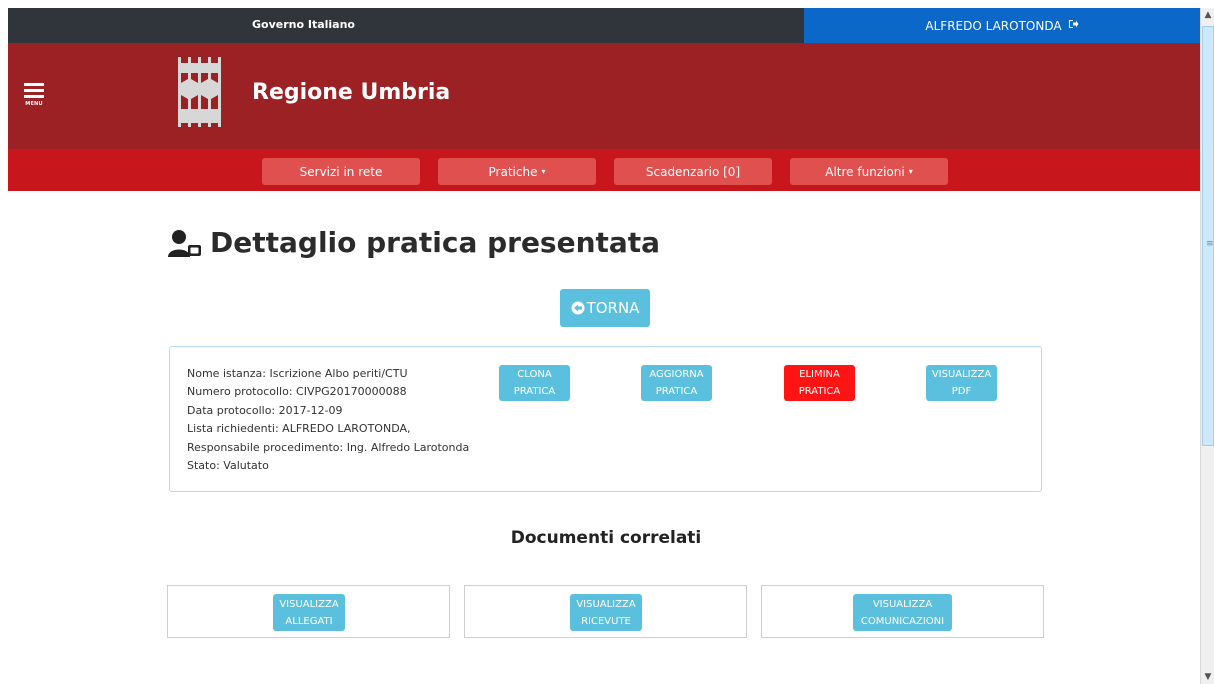 Image resolution: width=1214 pixels, height=684 pixels. What do you see at coordinates (604, 25) in the screenshot?
I see `government-bar: Governo Italiano ALFREDO LAROTONDA` at bounding box center [604, 25].